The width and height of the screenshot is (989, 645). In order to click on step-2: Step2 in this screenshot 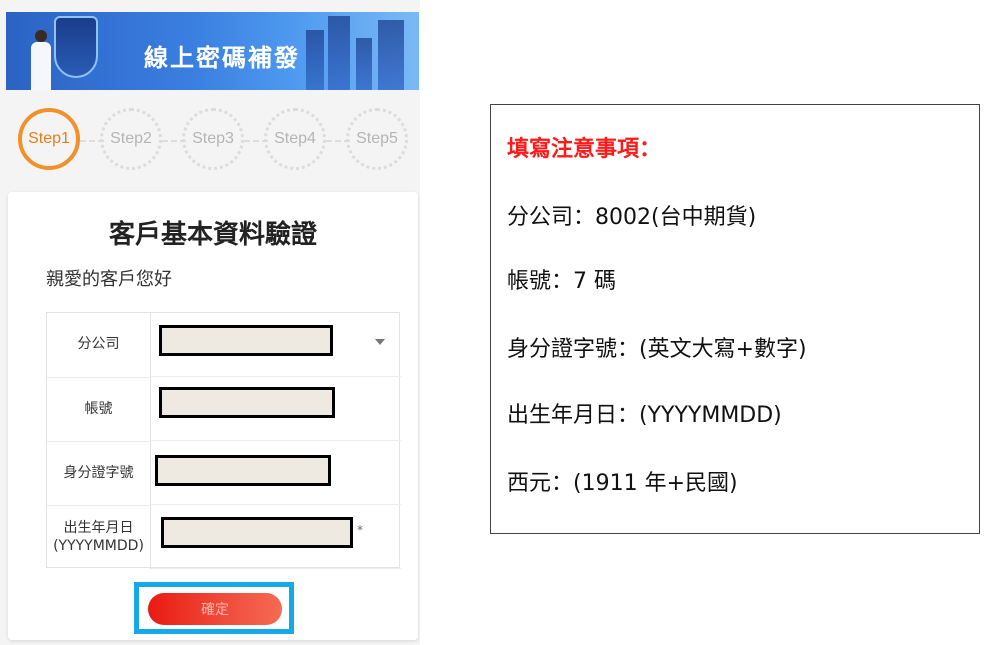, I will do `click(131, 139)`.